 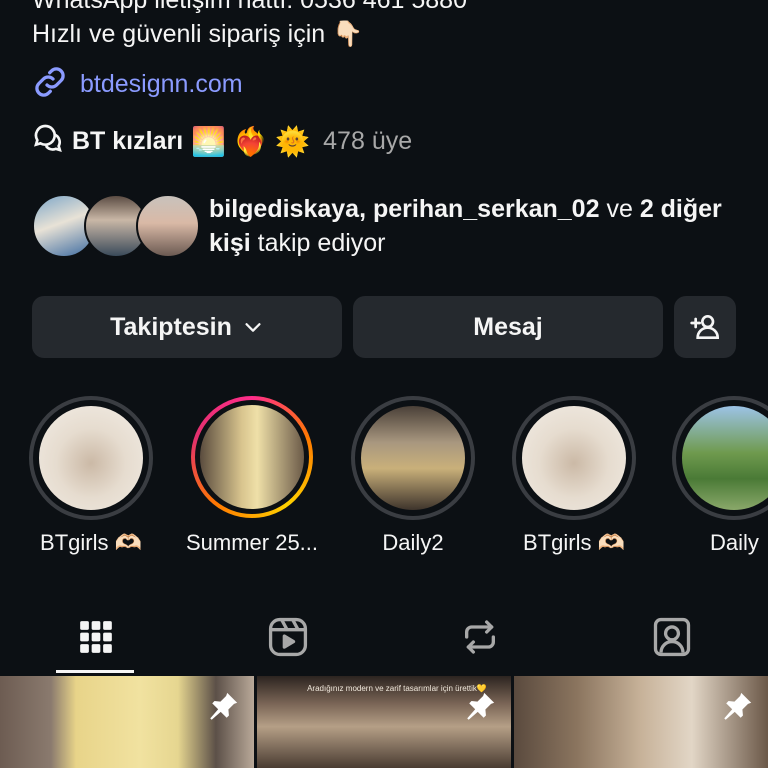 What do you see at coordinates (116, 226) in the screenshot?
I see `mutual-followers-avatars` at bounding box center [116, 226].